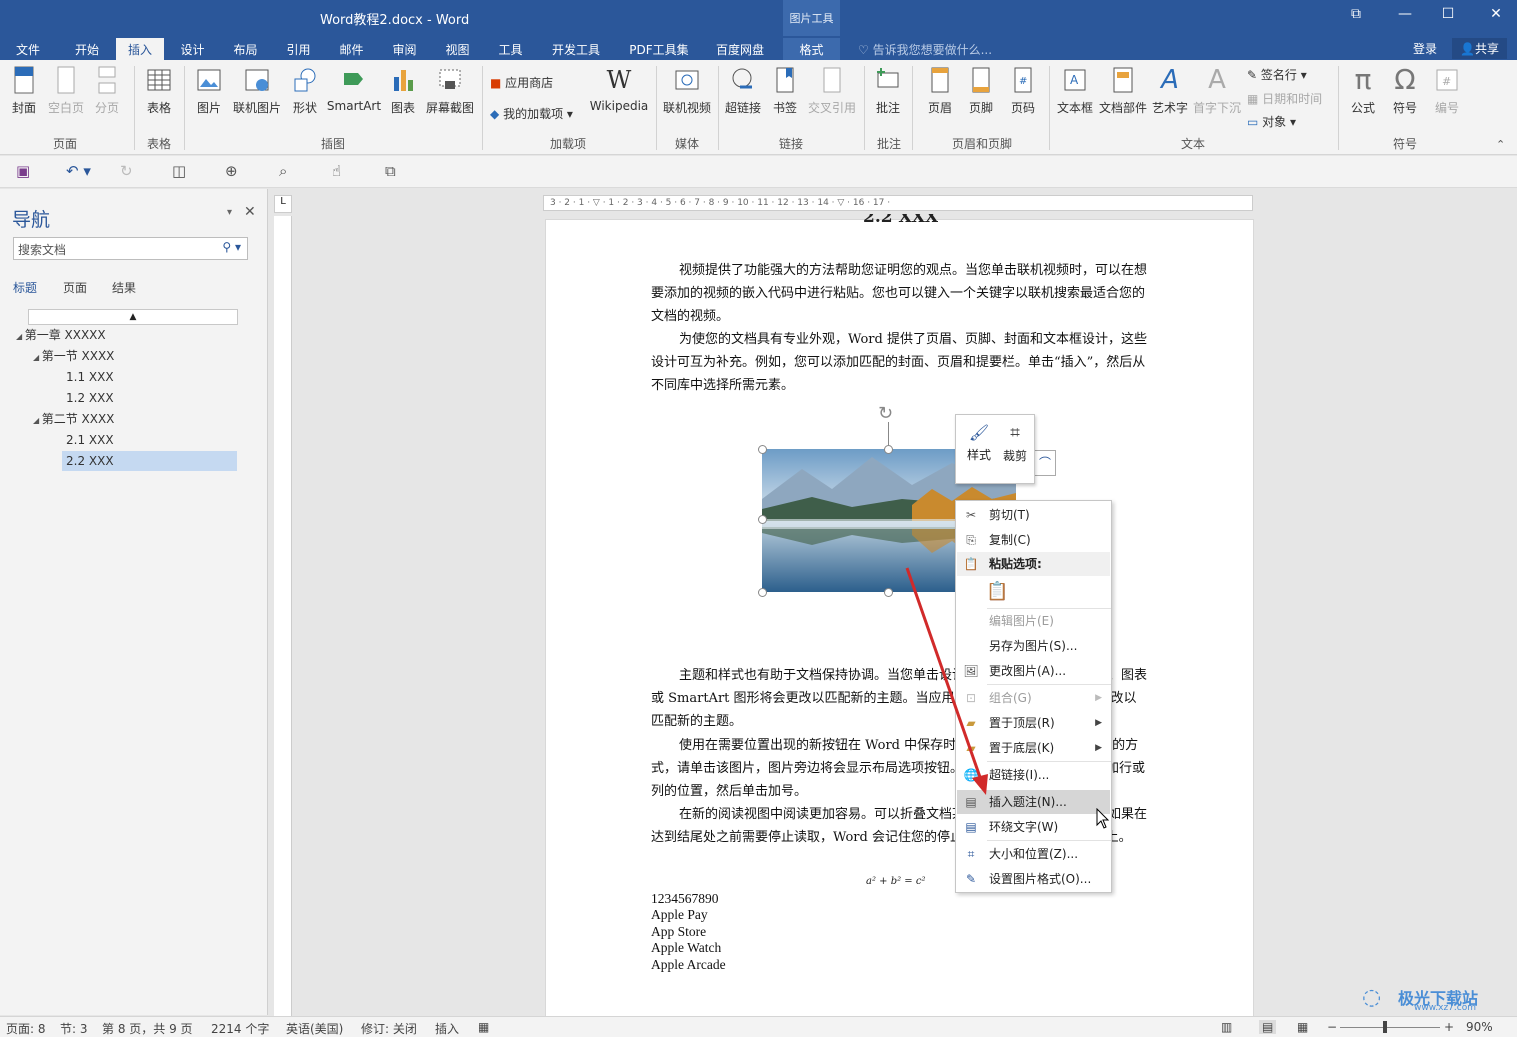  What do you see at coordinates (1479, 1027) in the screenshot?
I see `zoom-level: 90%` at bounding box center [1479, 1027].